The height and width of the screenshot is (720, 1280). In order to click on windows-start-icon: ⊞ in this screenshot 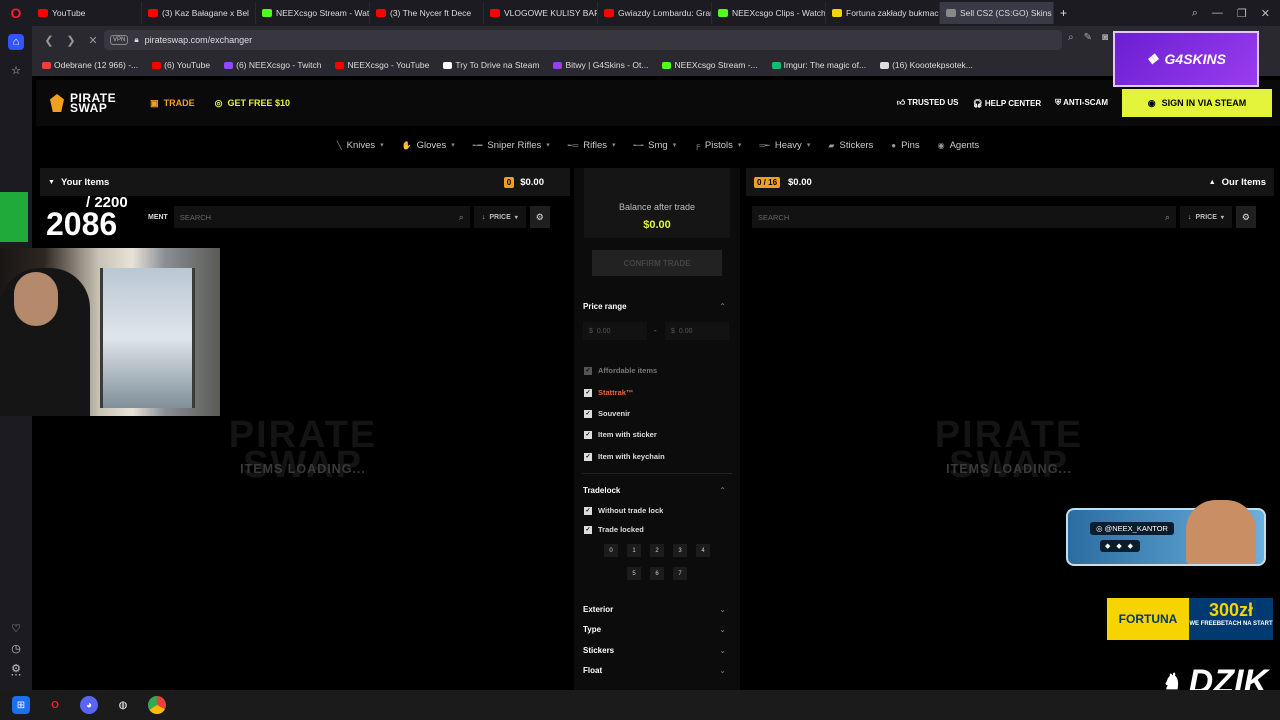, I will do `click(21, 705)`.